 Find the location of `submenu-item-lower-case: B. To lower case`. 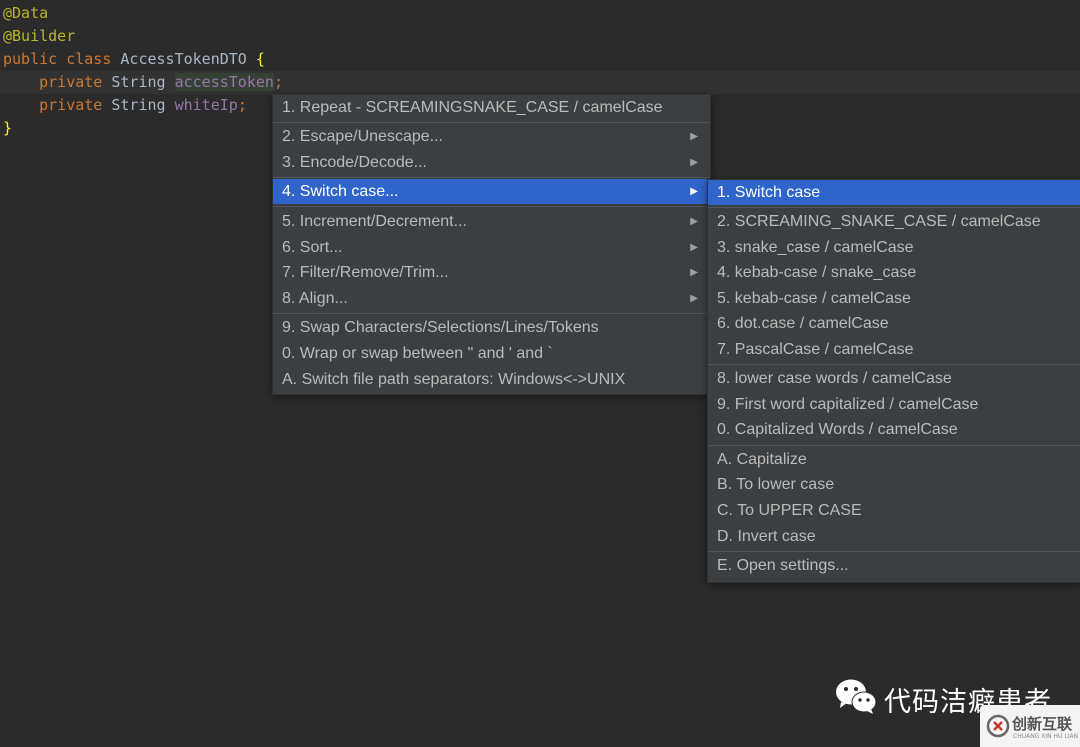

submenu-item-lower-case: B. To lower case is located at coordinates (894, 484).